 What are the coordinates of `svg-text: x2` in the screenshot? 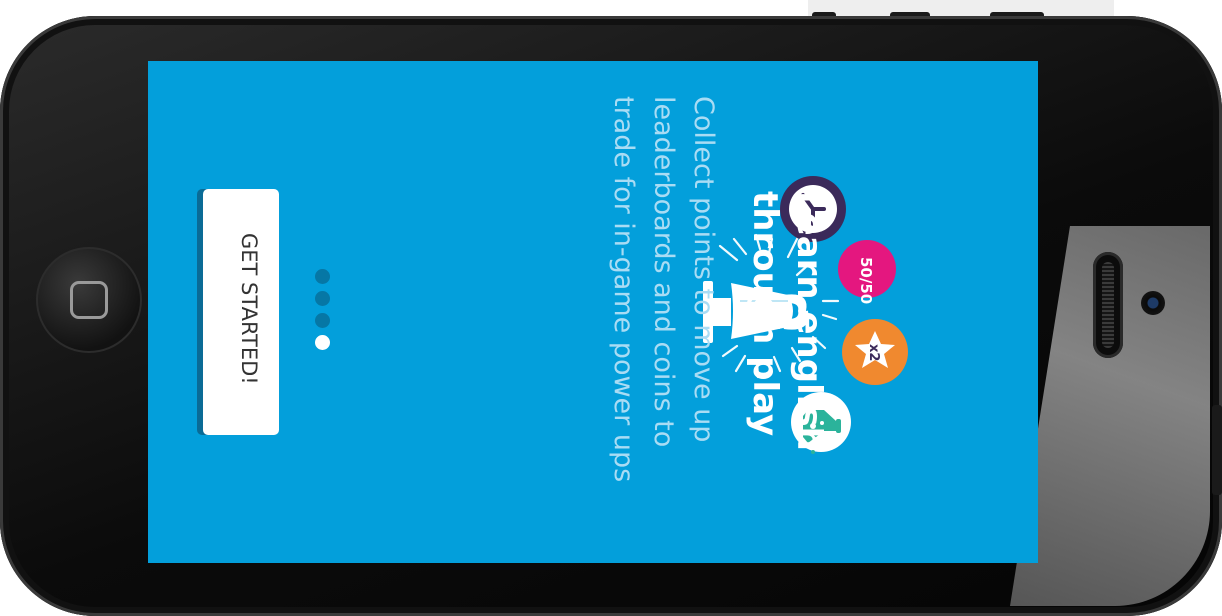 It's located at (873, 352).